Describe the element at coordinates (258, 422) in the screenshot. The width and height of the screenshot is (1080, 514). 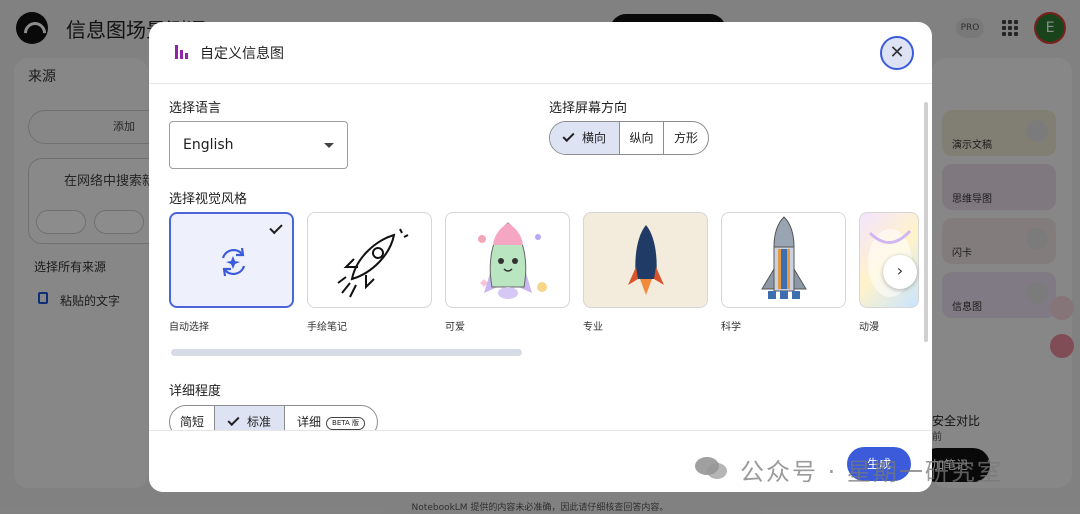
I see `detail-option-label: 标准` at that location.